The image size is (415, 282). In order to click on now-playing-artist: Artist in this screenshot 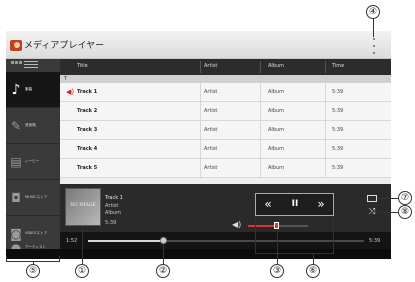, I will do `click(112, 206)`.